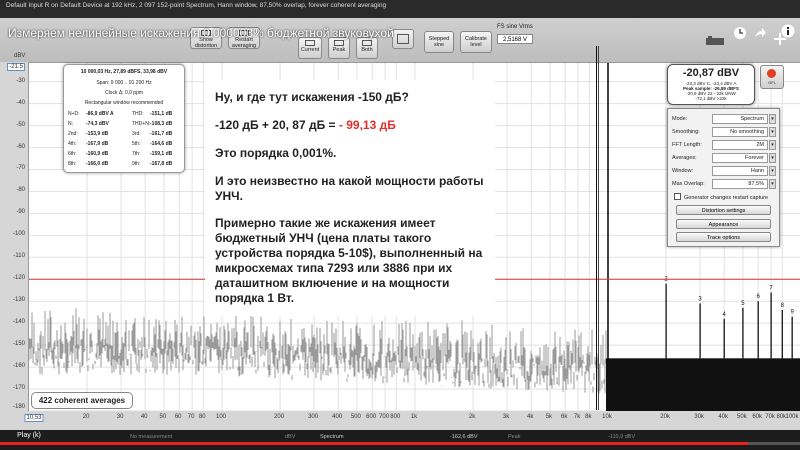  What do you see at coordinates (740, 184) in the screenshot?
I see `setting-value: 87.5%` at bounding box center [740, 184].